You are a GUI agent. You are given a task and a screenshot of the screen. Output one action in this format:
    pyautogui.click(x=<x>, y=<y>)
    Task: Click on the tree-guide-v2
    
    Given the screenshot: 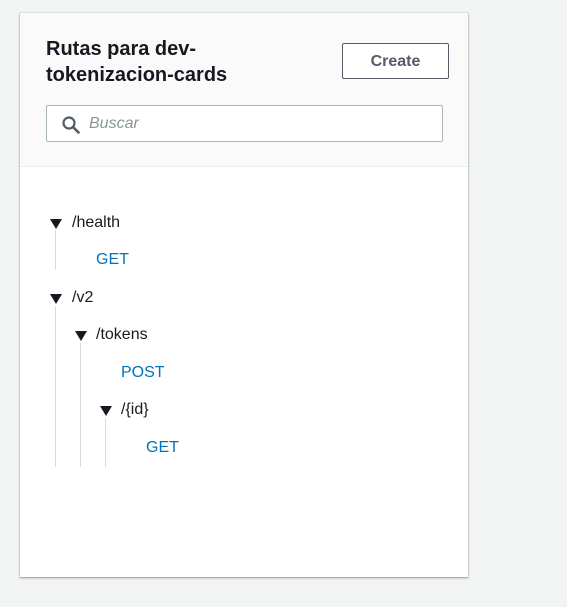 What is the action you would take?
    pyautogui.click(x=55, y=386)
    